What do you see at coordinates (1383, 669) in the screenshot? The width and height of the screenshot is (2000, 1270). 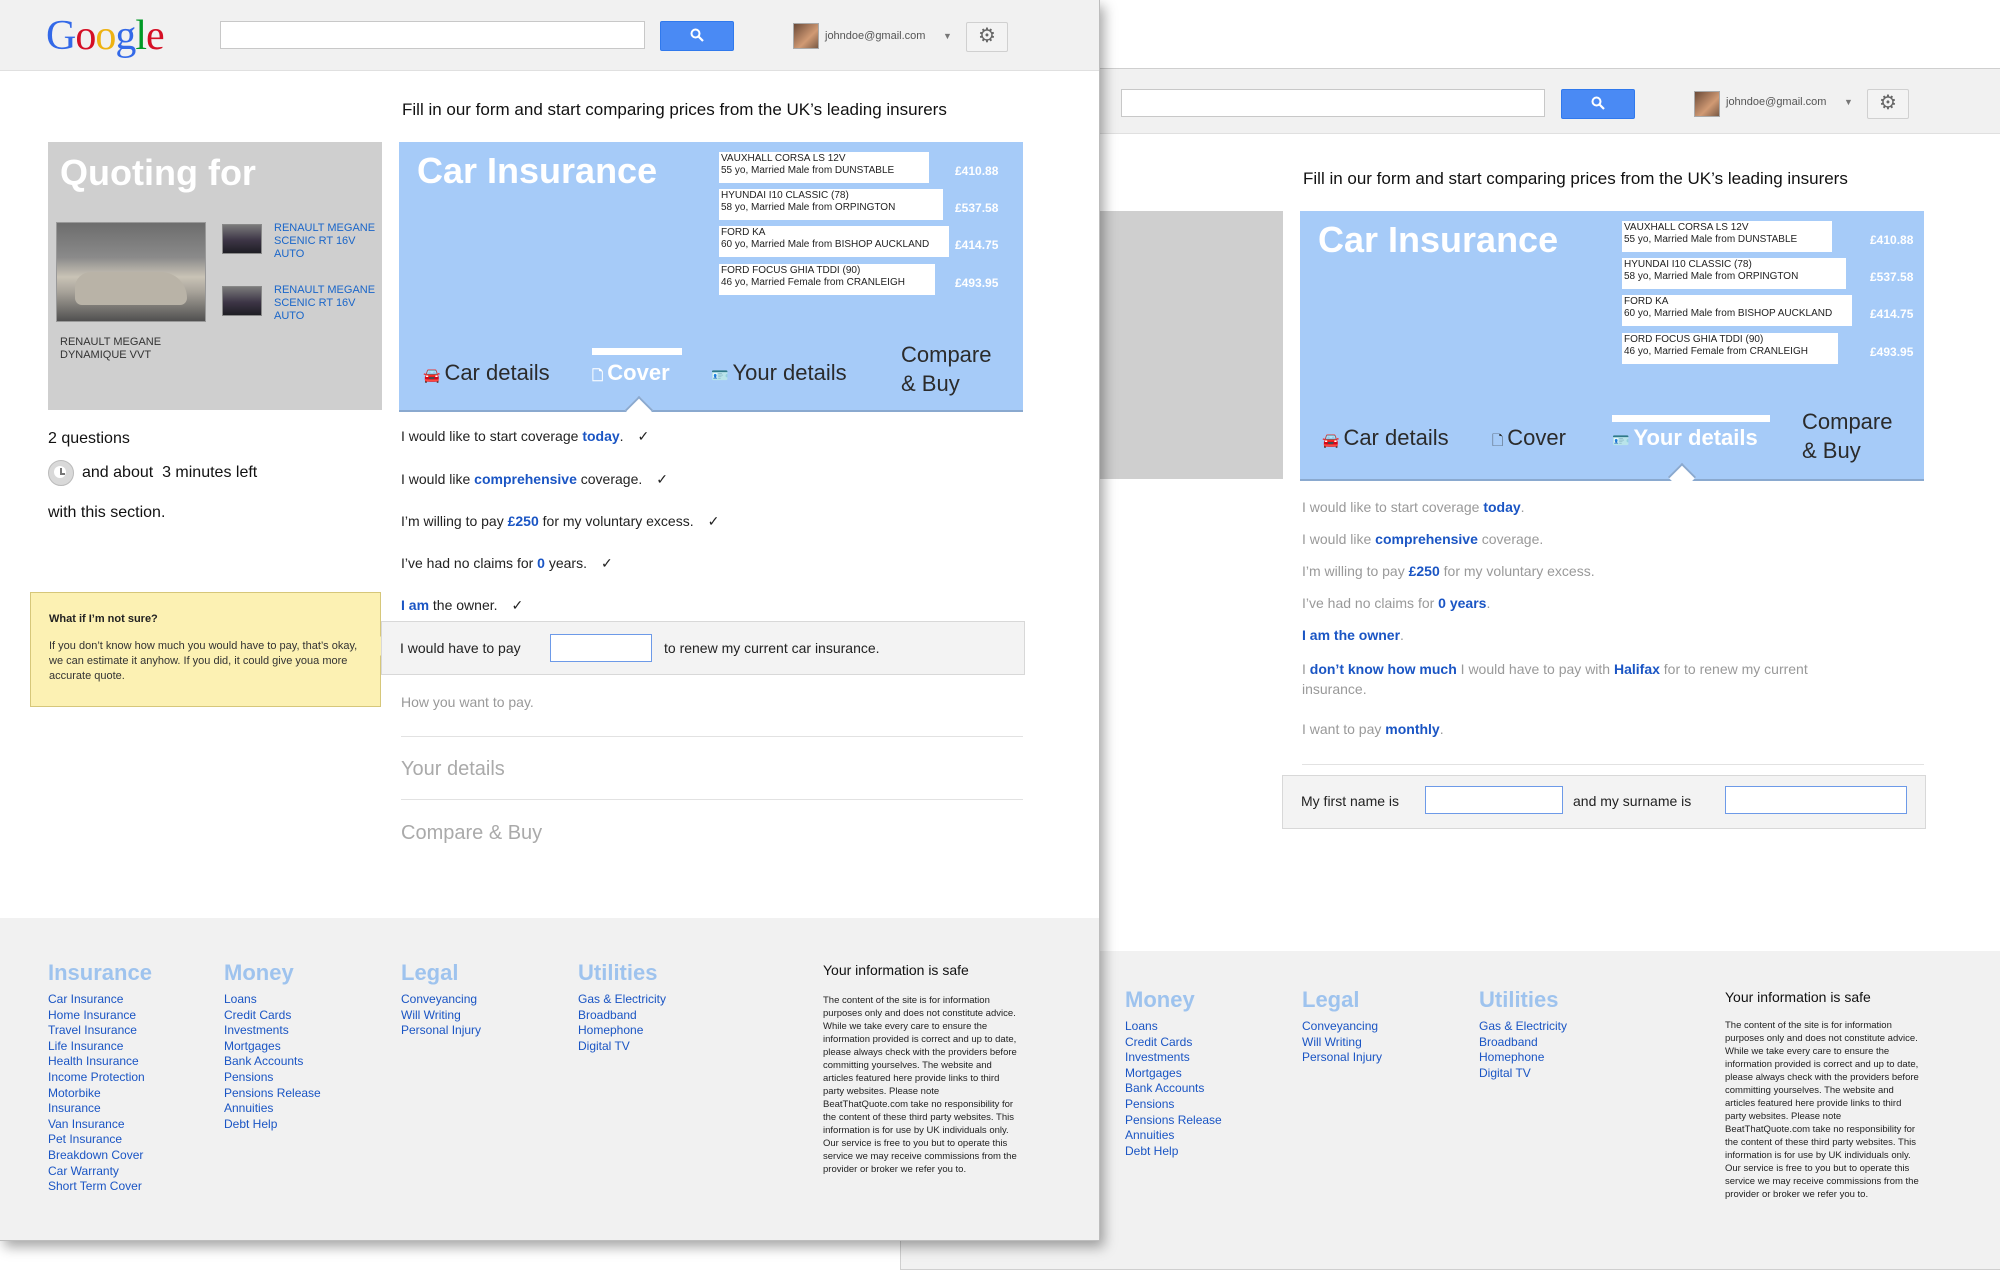 I see `answer-value: don’t know how much` at bounding box center [1383, 669].